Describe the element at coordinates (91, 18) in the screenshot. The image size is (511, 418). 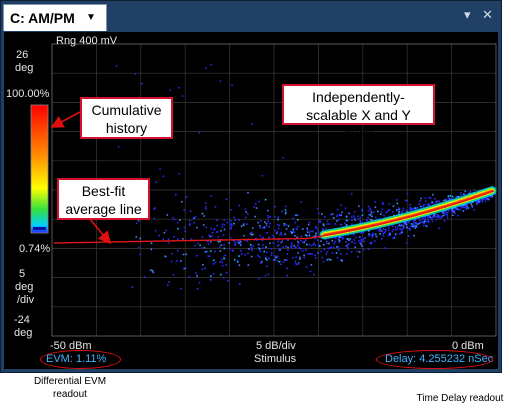
I see `tab-dropdown-icon: ▼` at that location.